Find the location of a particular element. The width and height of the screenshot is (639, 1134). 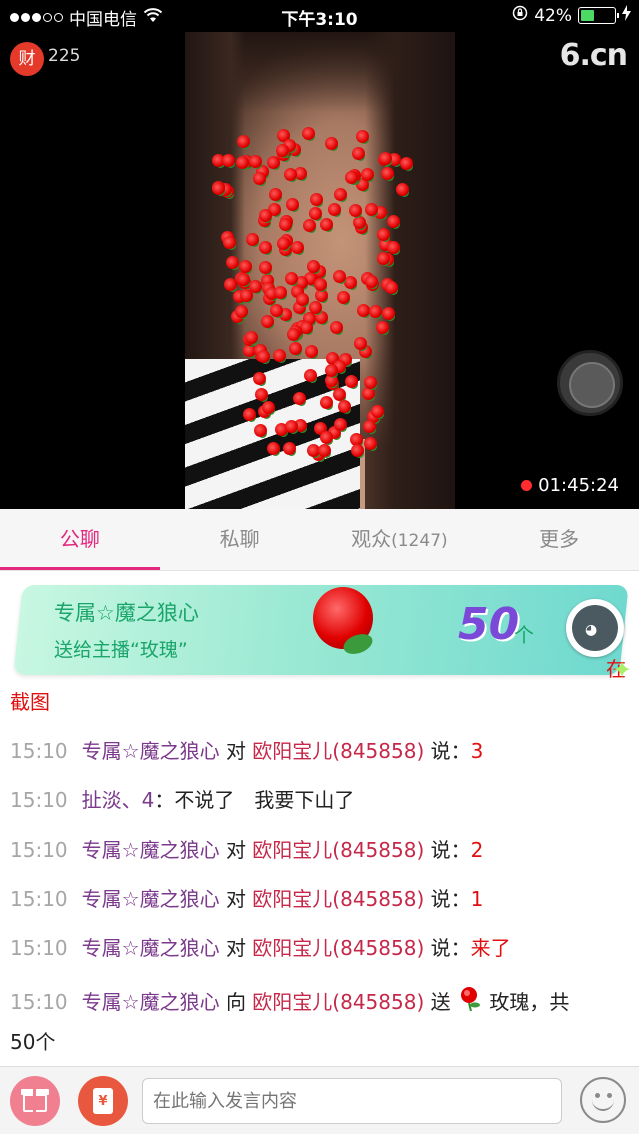

message-text: 2 is located at coordinates (477, 850).